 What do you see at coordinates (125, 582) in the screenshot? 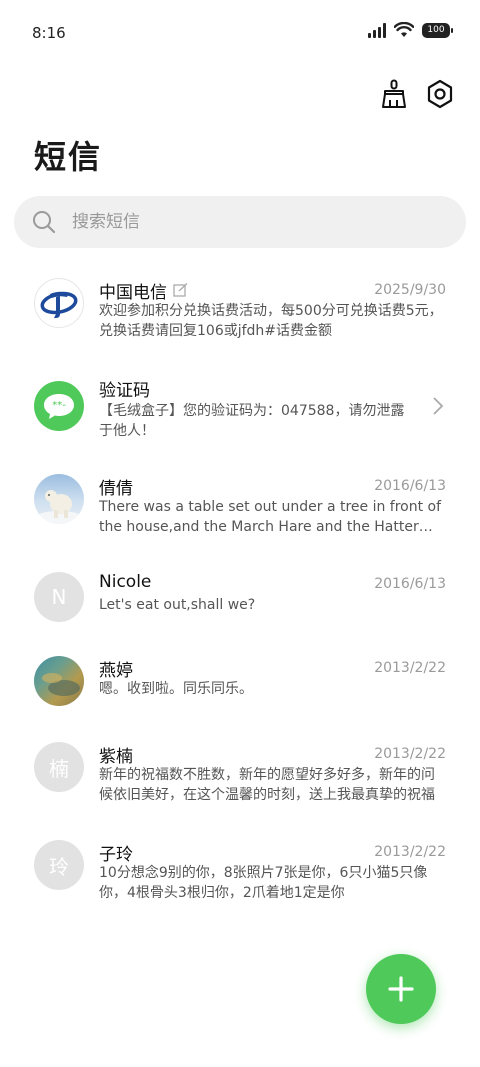
I see `sender-name: Nicole` at bounding box center [125, 582].